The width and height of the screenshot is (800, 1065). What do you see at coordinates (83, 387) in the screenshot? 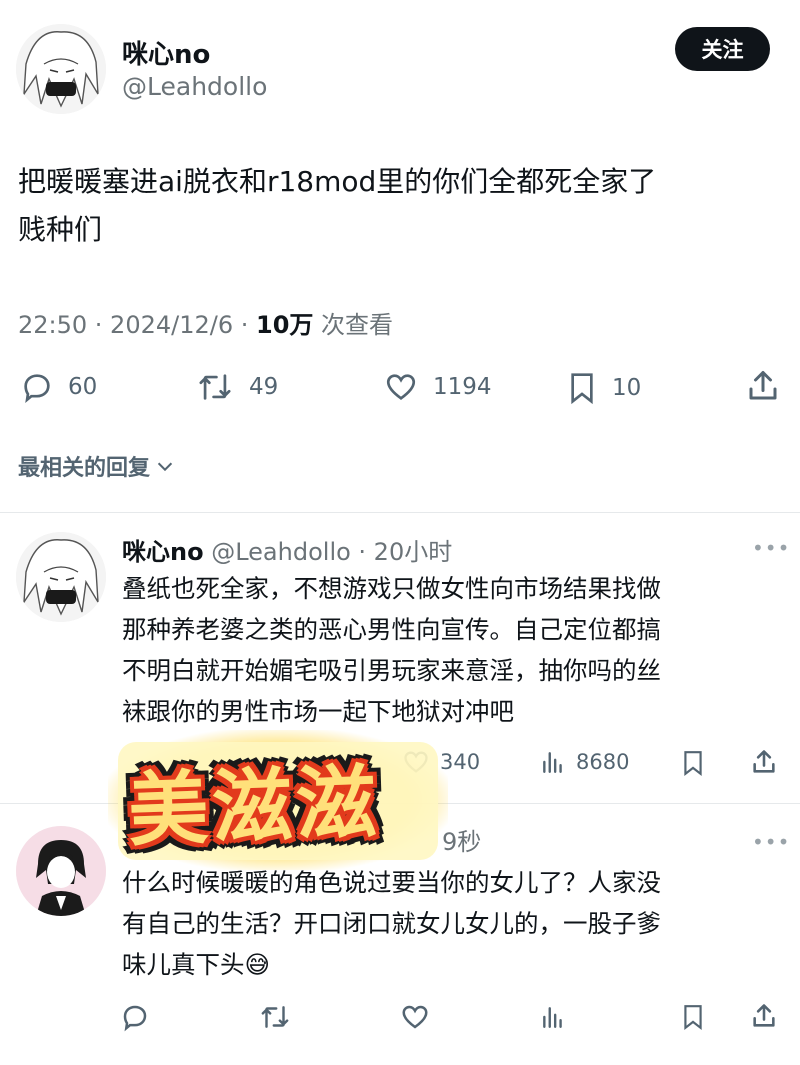
I see `reply-count: 60` at bounding box center [83, 387].